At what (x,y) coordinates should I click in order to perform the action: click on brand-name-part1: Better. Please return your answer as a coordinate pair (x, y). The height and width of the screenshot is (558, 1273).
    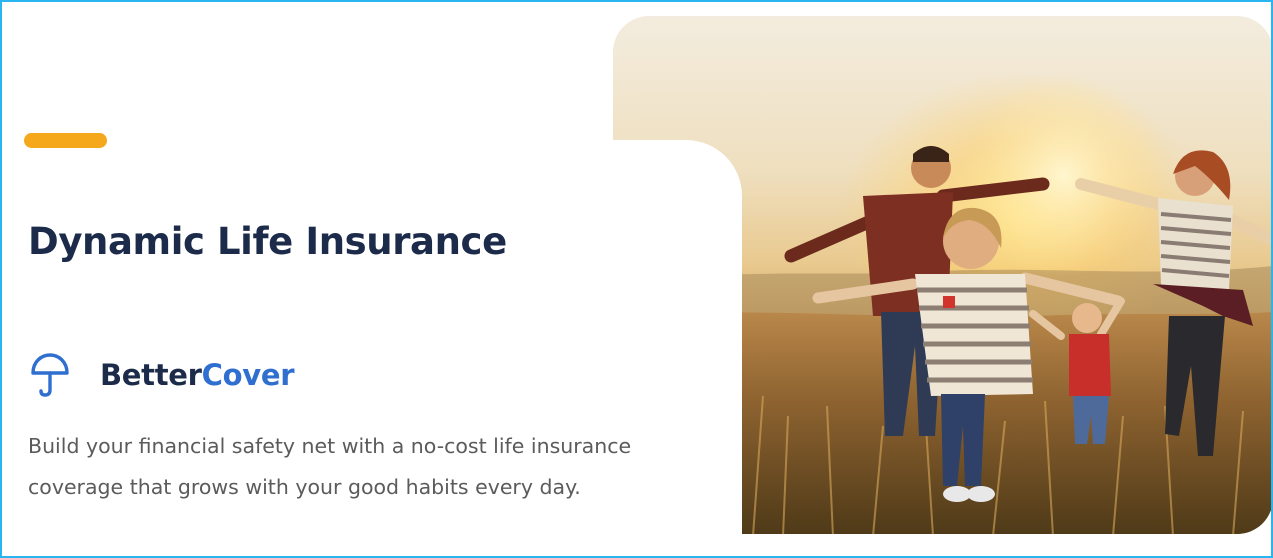
    Looking at the image, I should click on (151, 375).